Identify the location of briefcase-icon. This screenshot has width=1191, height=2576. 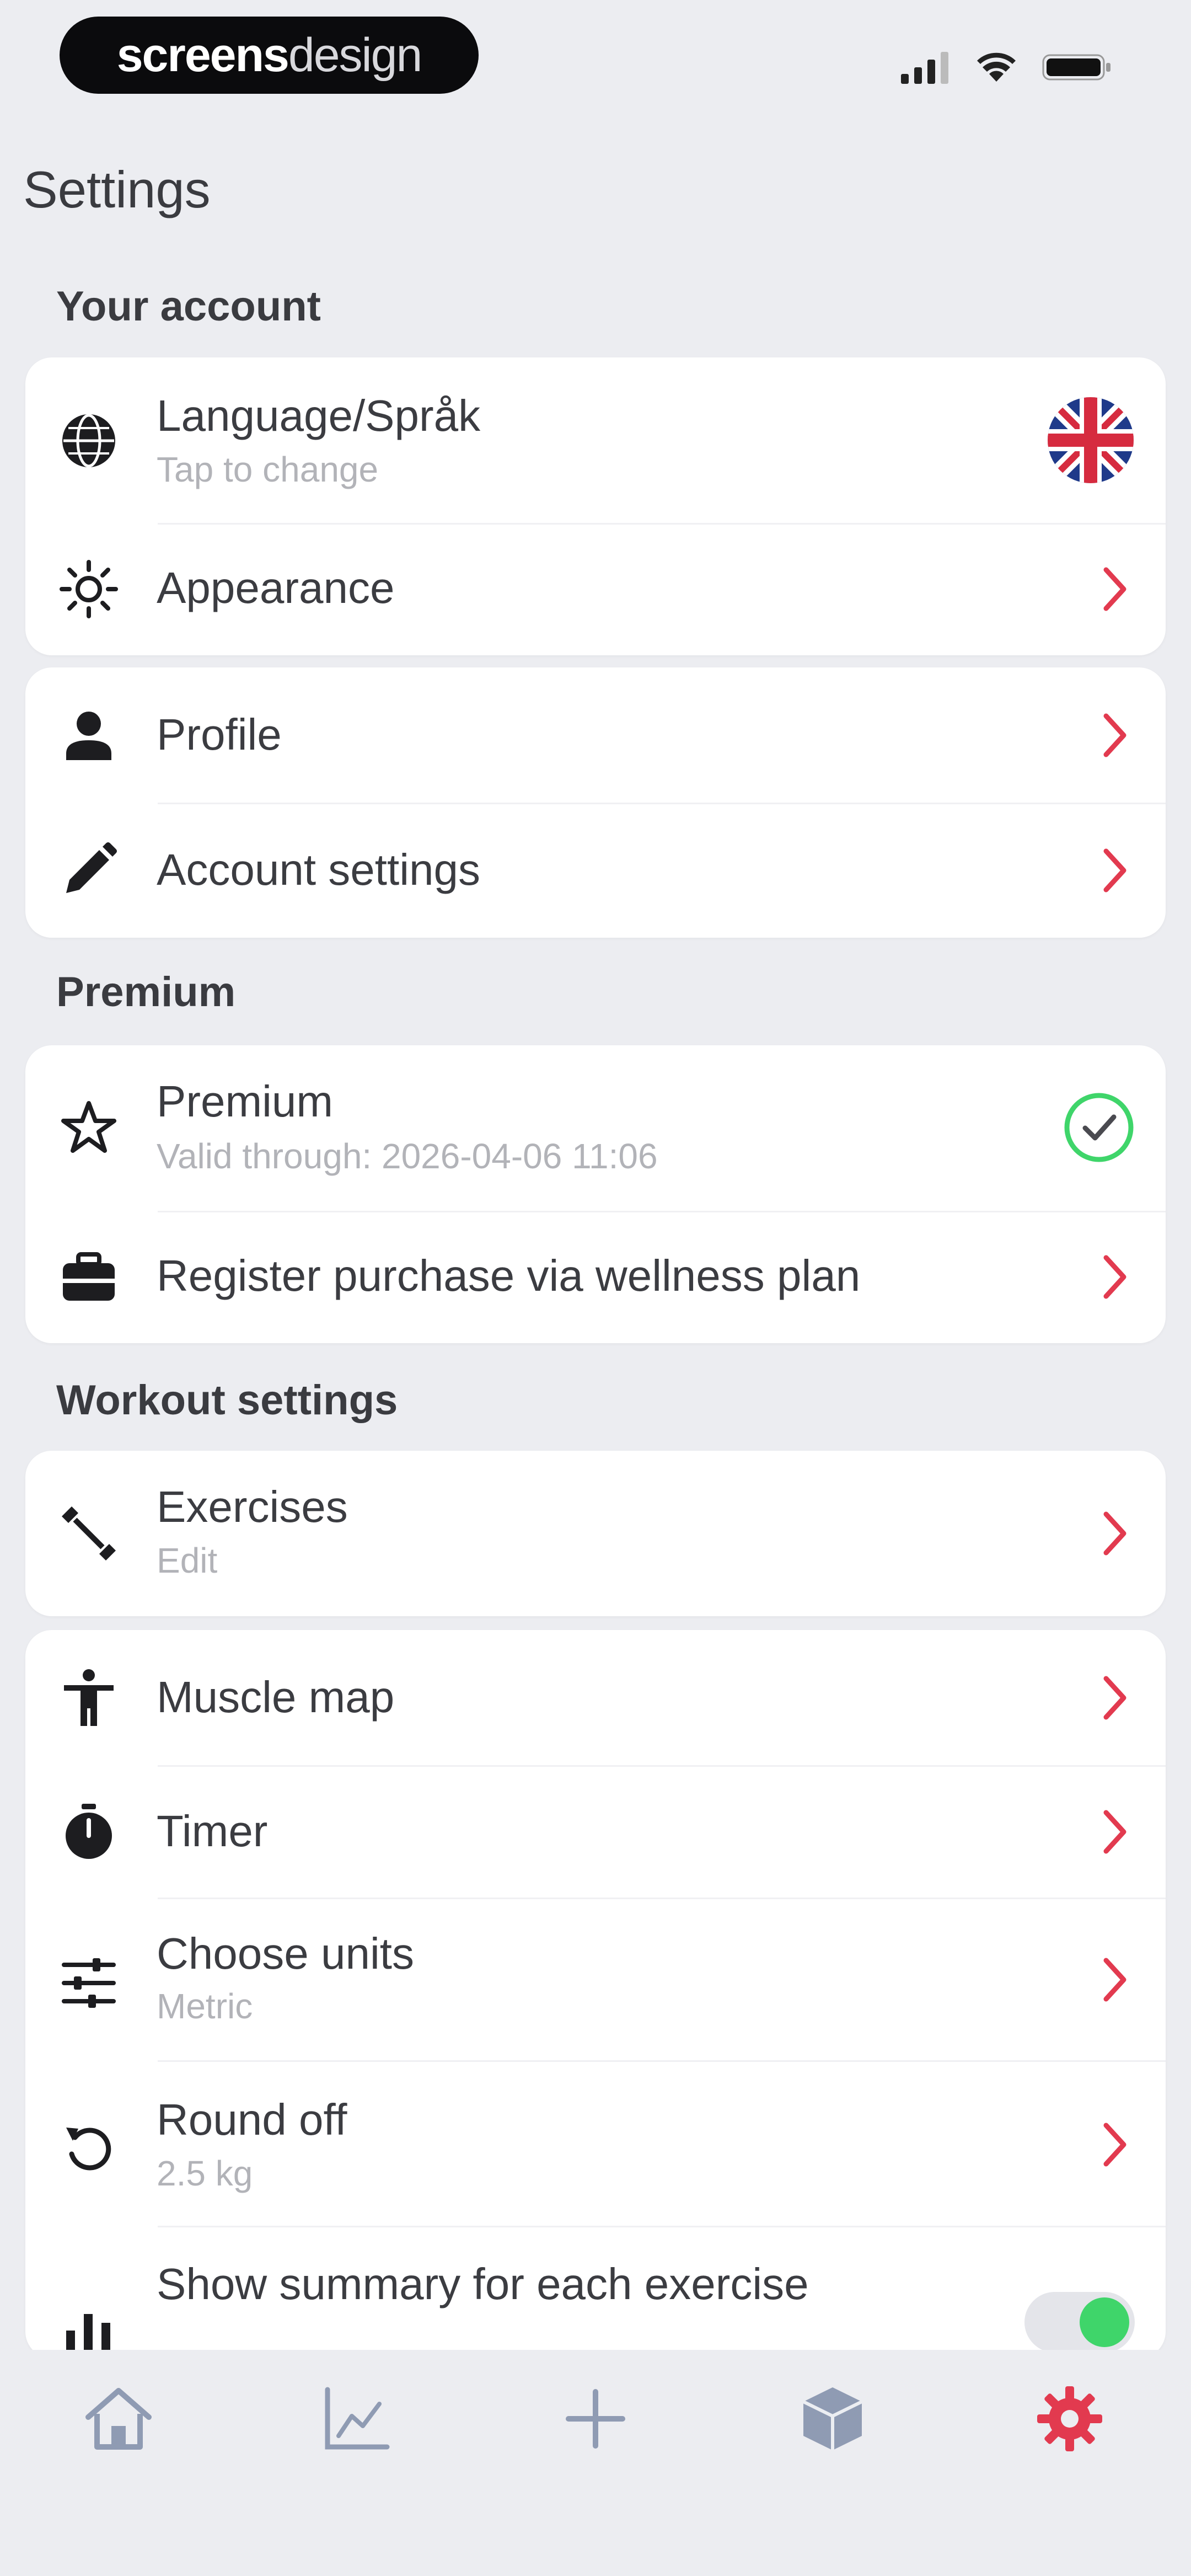
(88, 1277).